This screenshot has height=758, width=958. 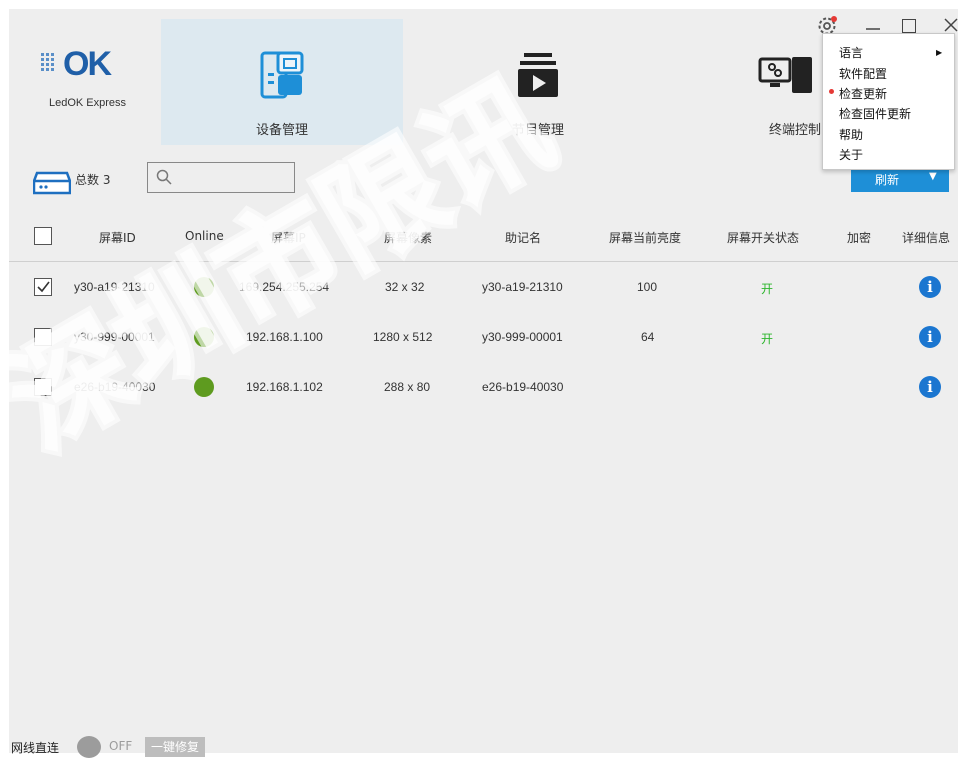 I want to click on menu-item-about: 关于, so click(x=851, y=154).